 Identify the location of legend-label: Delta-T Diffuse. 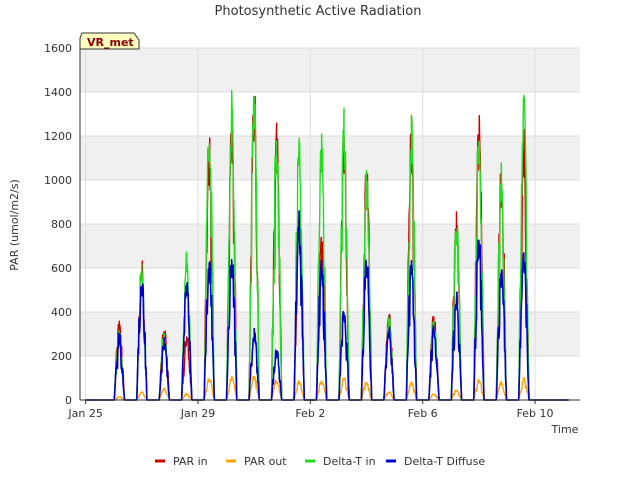
(444, 461).